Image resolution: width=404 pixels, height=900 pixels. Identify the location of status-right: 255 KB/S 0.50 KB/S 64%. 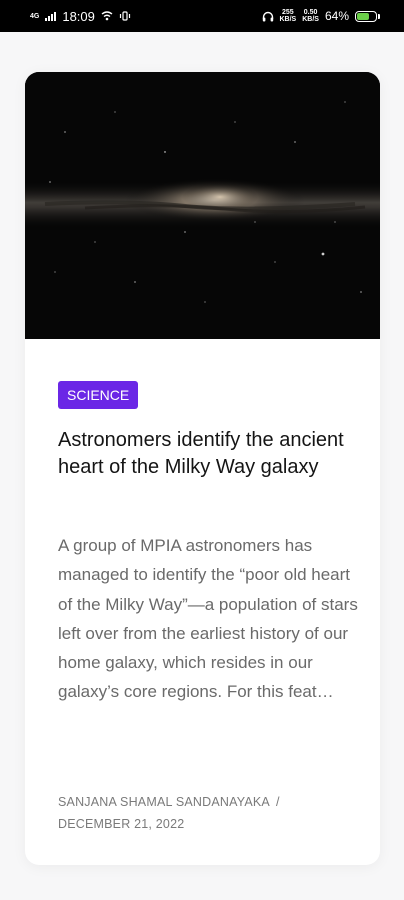
(321, 16).